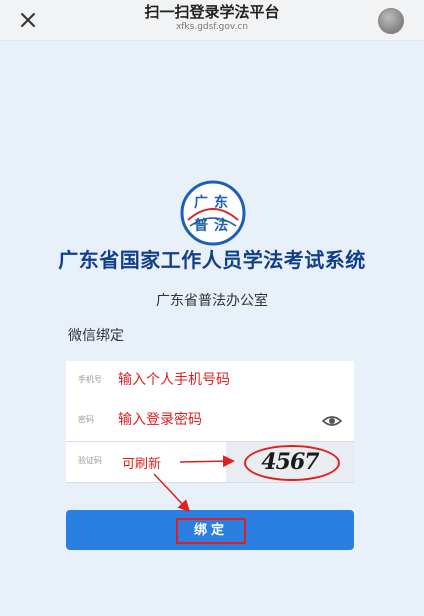 This screenshot has width=424, height=616. I want to click on page-title: 扫一扫登录学法平台, so click(212, 12).